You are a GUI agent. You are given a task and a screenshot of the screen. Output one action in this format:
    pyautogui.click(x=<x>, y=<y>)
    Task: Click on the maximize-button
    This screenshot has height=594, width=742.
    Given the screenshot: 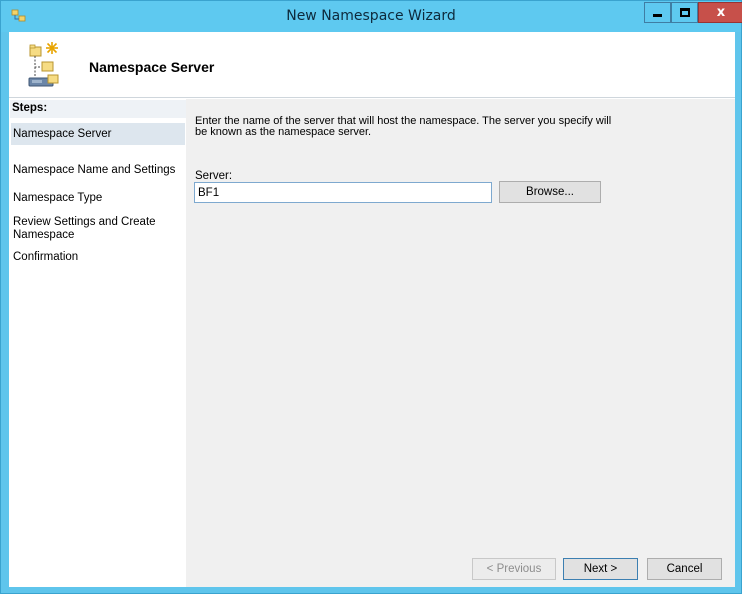 What is the action you would take?
    pyautogui.click(x=684, y=12)
    